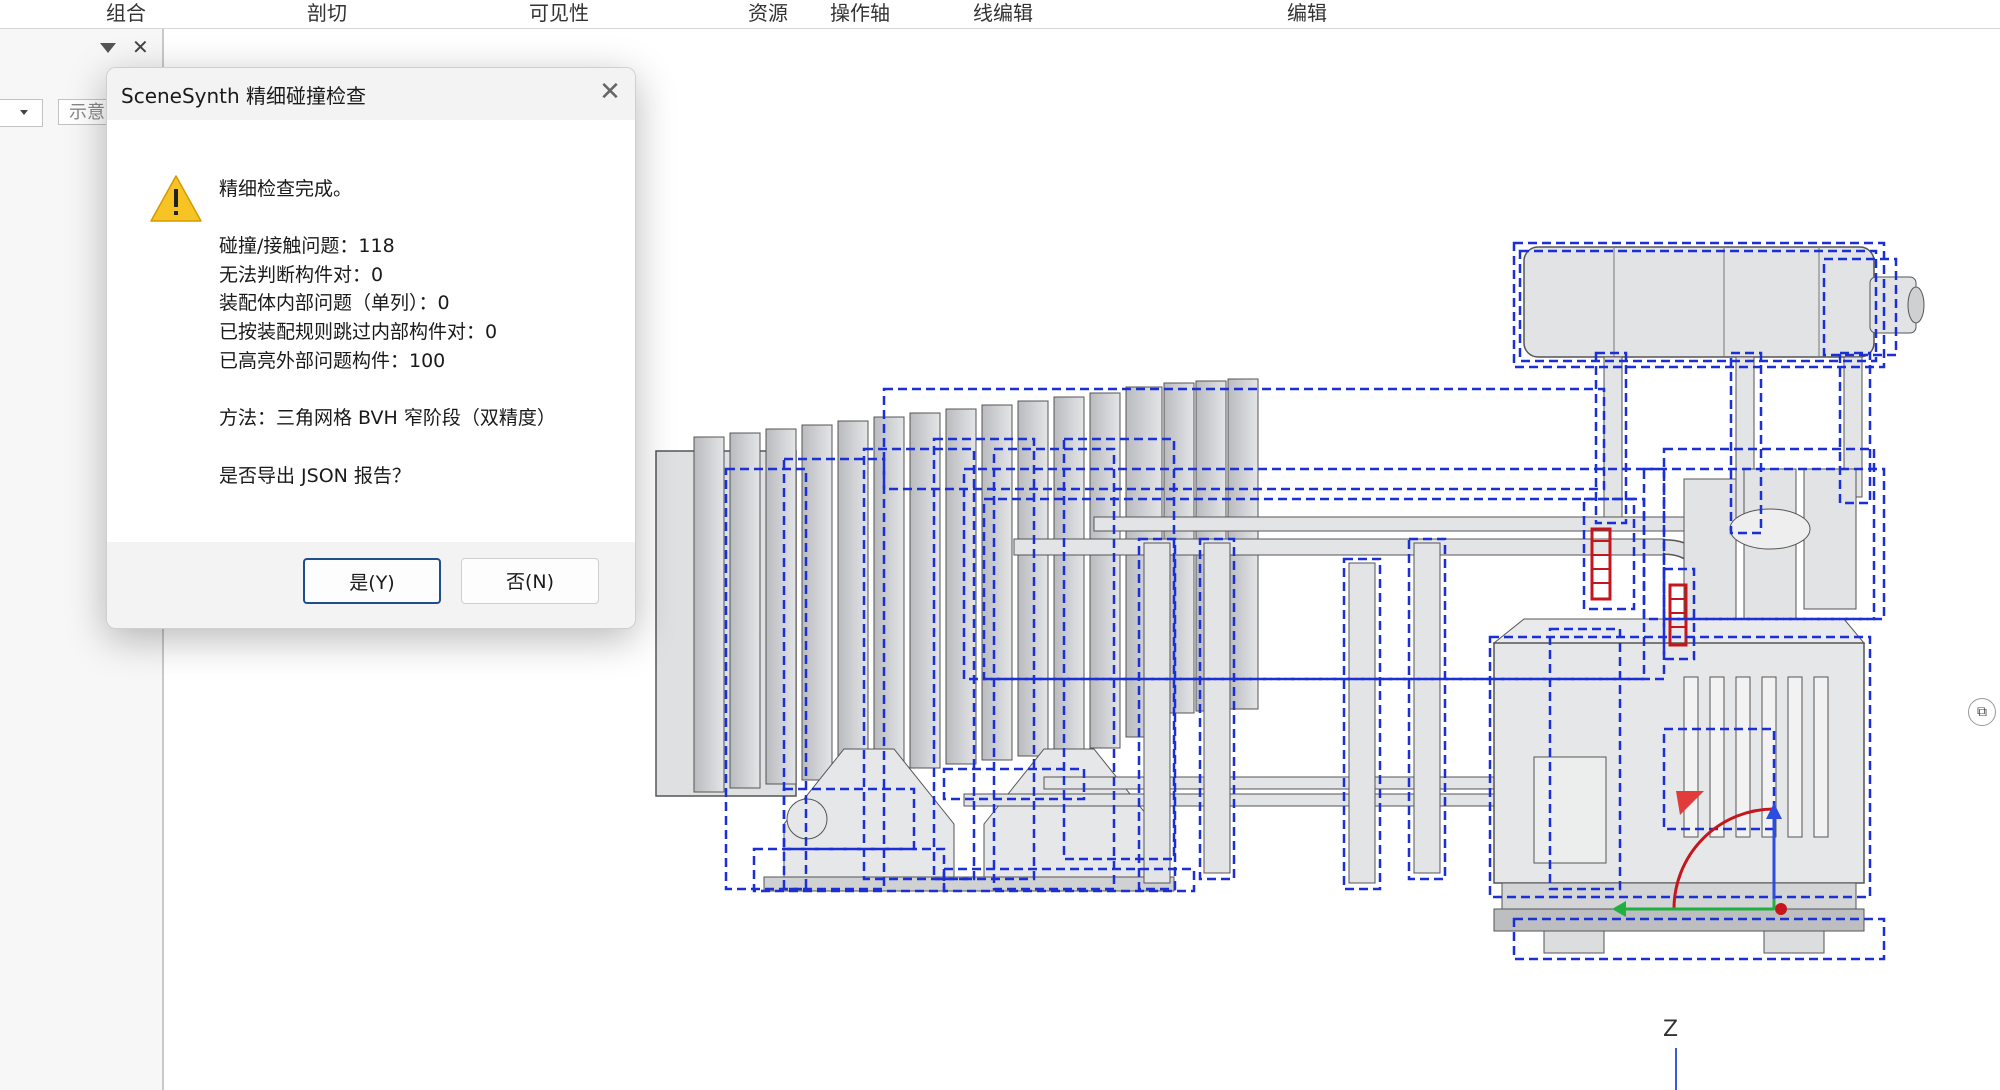  I want to click on no-button: 否(N), so click(530, 581).